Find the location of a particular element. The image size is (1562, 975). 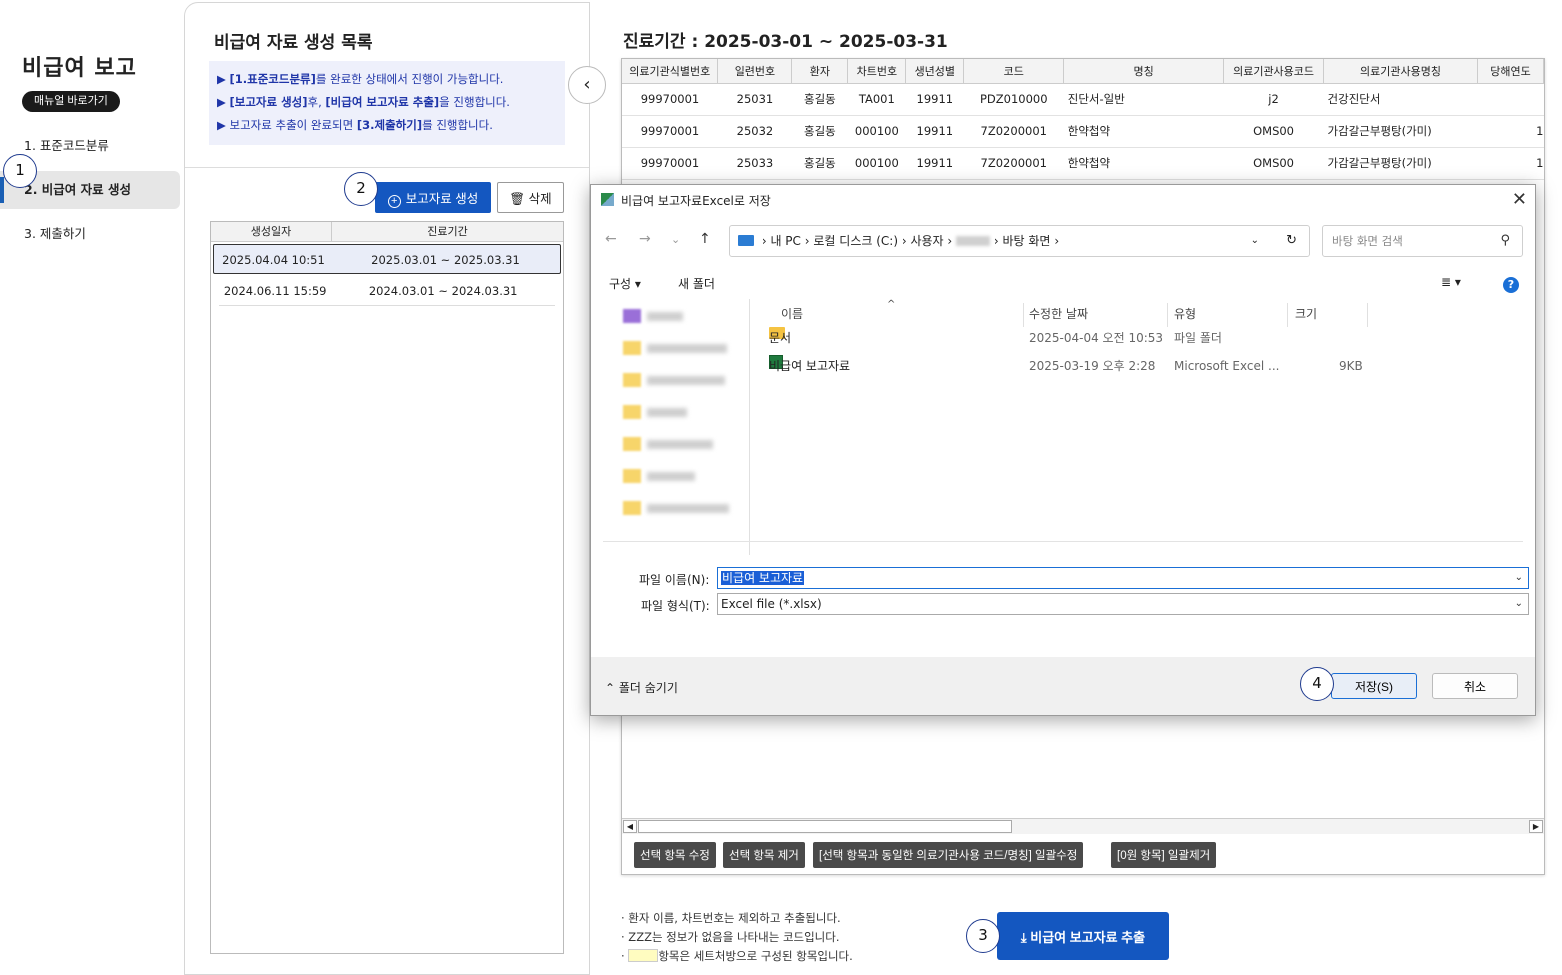

bulk-edit-button: [선택 항목과 동일한 의료기관사용 코드/명칭] 일괄수정 is located at coordinates (948, 855).